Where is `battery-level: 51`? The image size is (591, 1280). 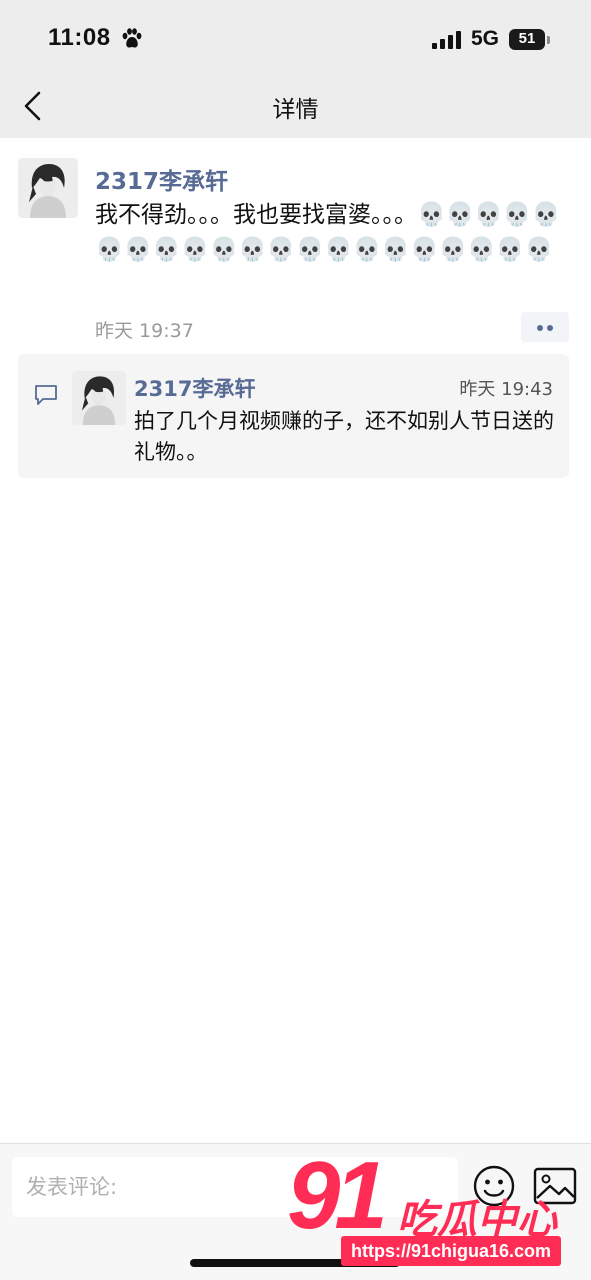 battery-level: 51 is located at coordinates (527, 38).